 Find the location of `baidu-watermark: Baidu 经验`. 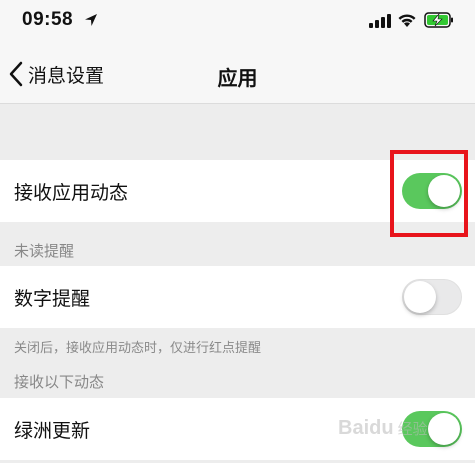

baidu-watermark: Baidu 经验 is located at coordinates (403, 428).